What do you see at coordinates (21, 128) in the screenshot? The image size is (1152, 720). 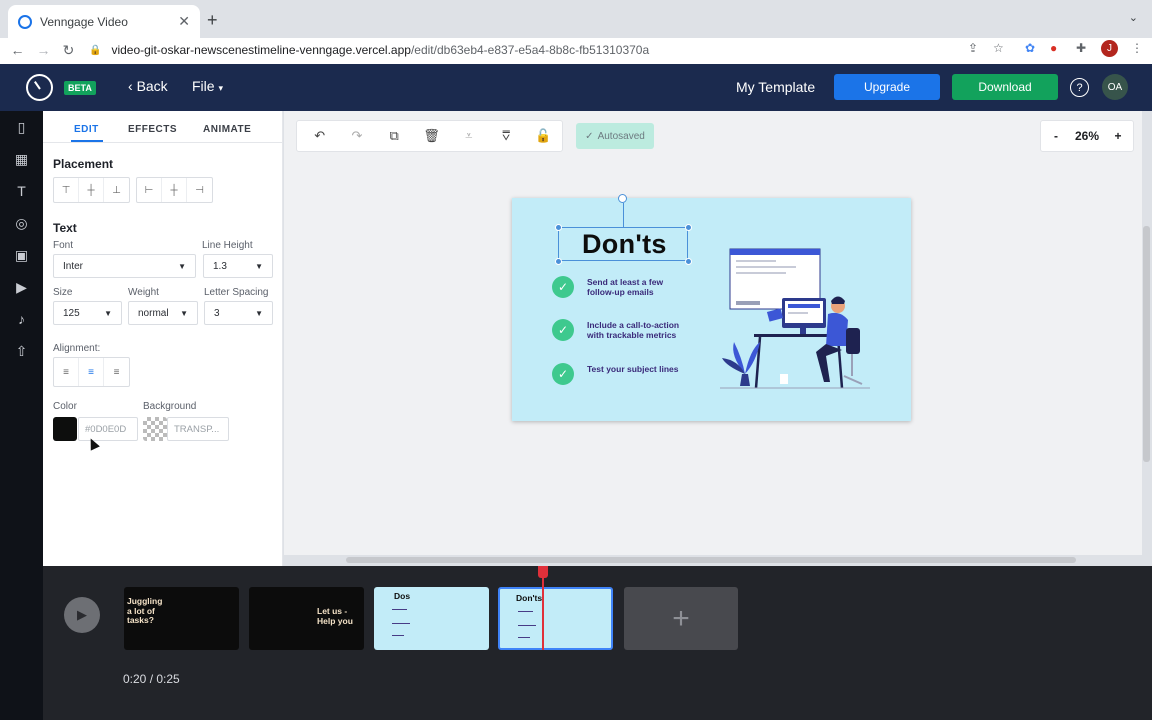 I see `templates-book-icon: ▯` at bounding box center [21, 128].